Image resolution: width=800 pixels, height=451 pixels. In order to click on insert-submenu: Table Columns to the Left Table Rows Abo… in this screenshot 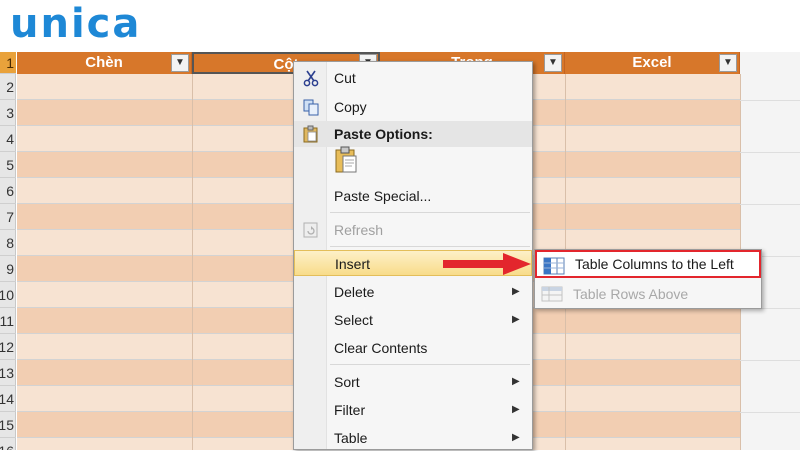, I will do `click(648, 279)`.